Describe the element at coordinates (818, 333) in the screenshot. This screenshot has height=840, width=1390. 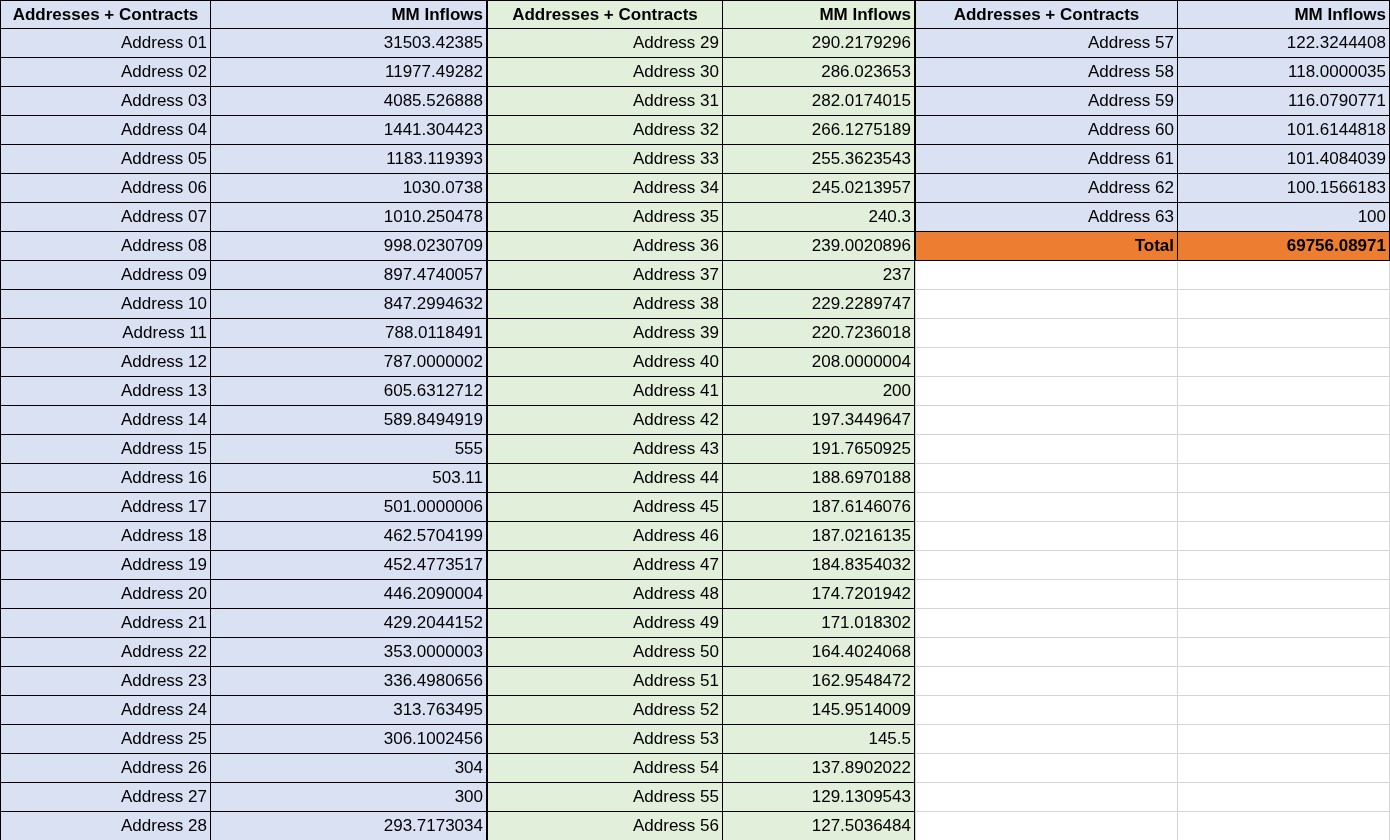
I see `inflow-cell: 220.7236018` at that location.